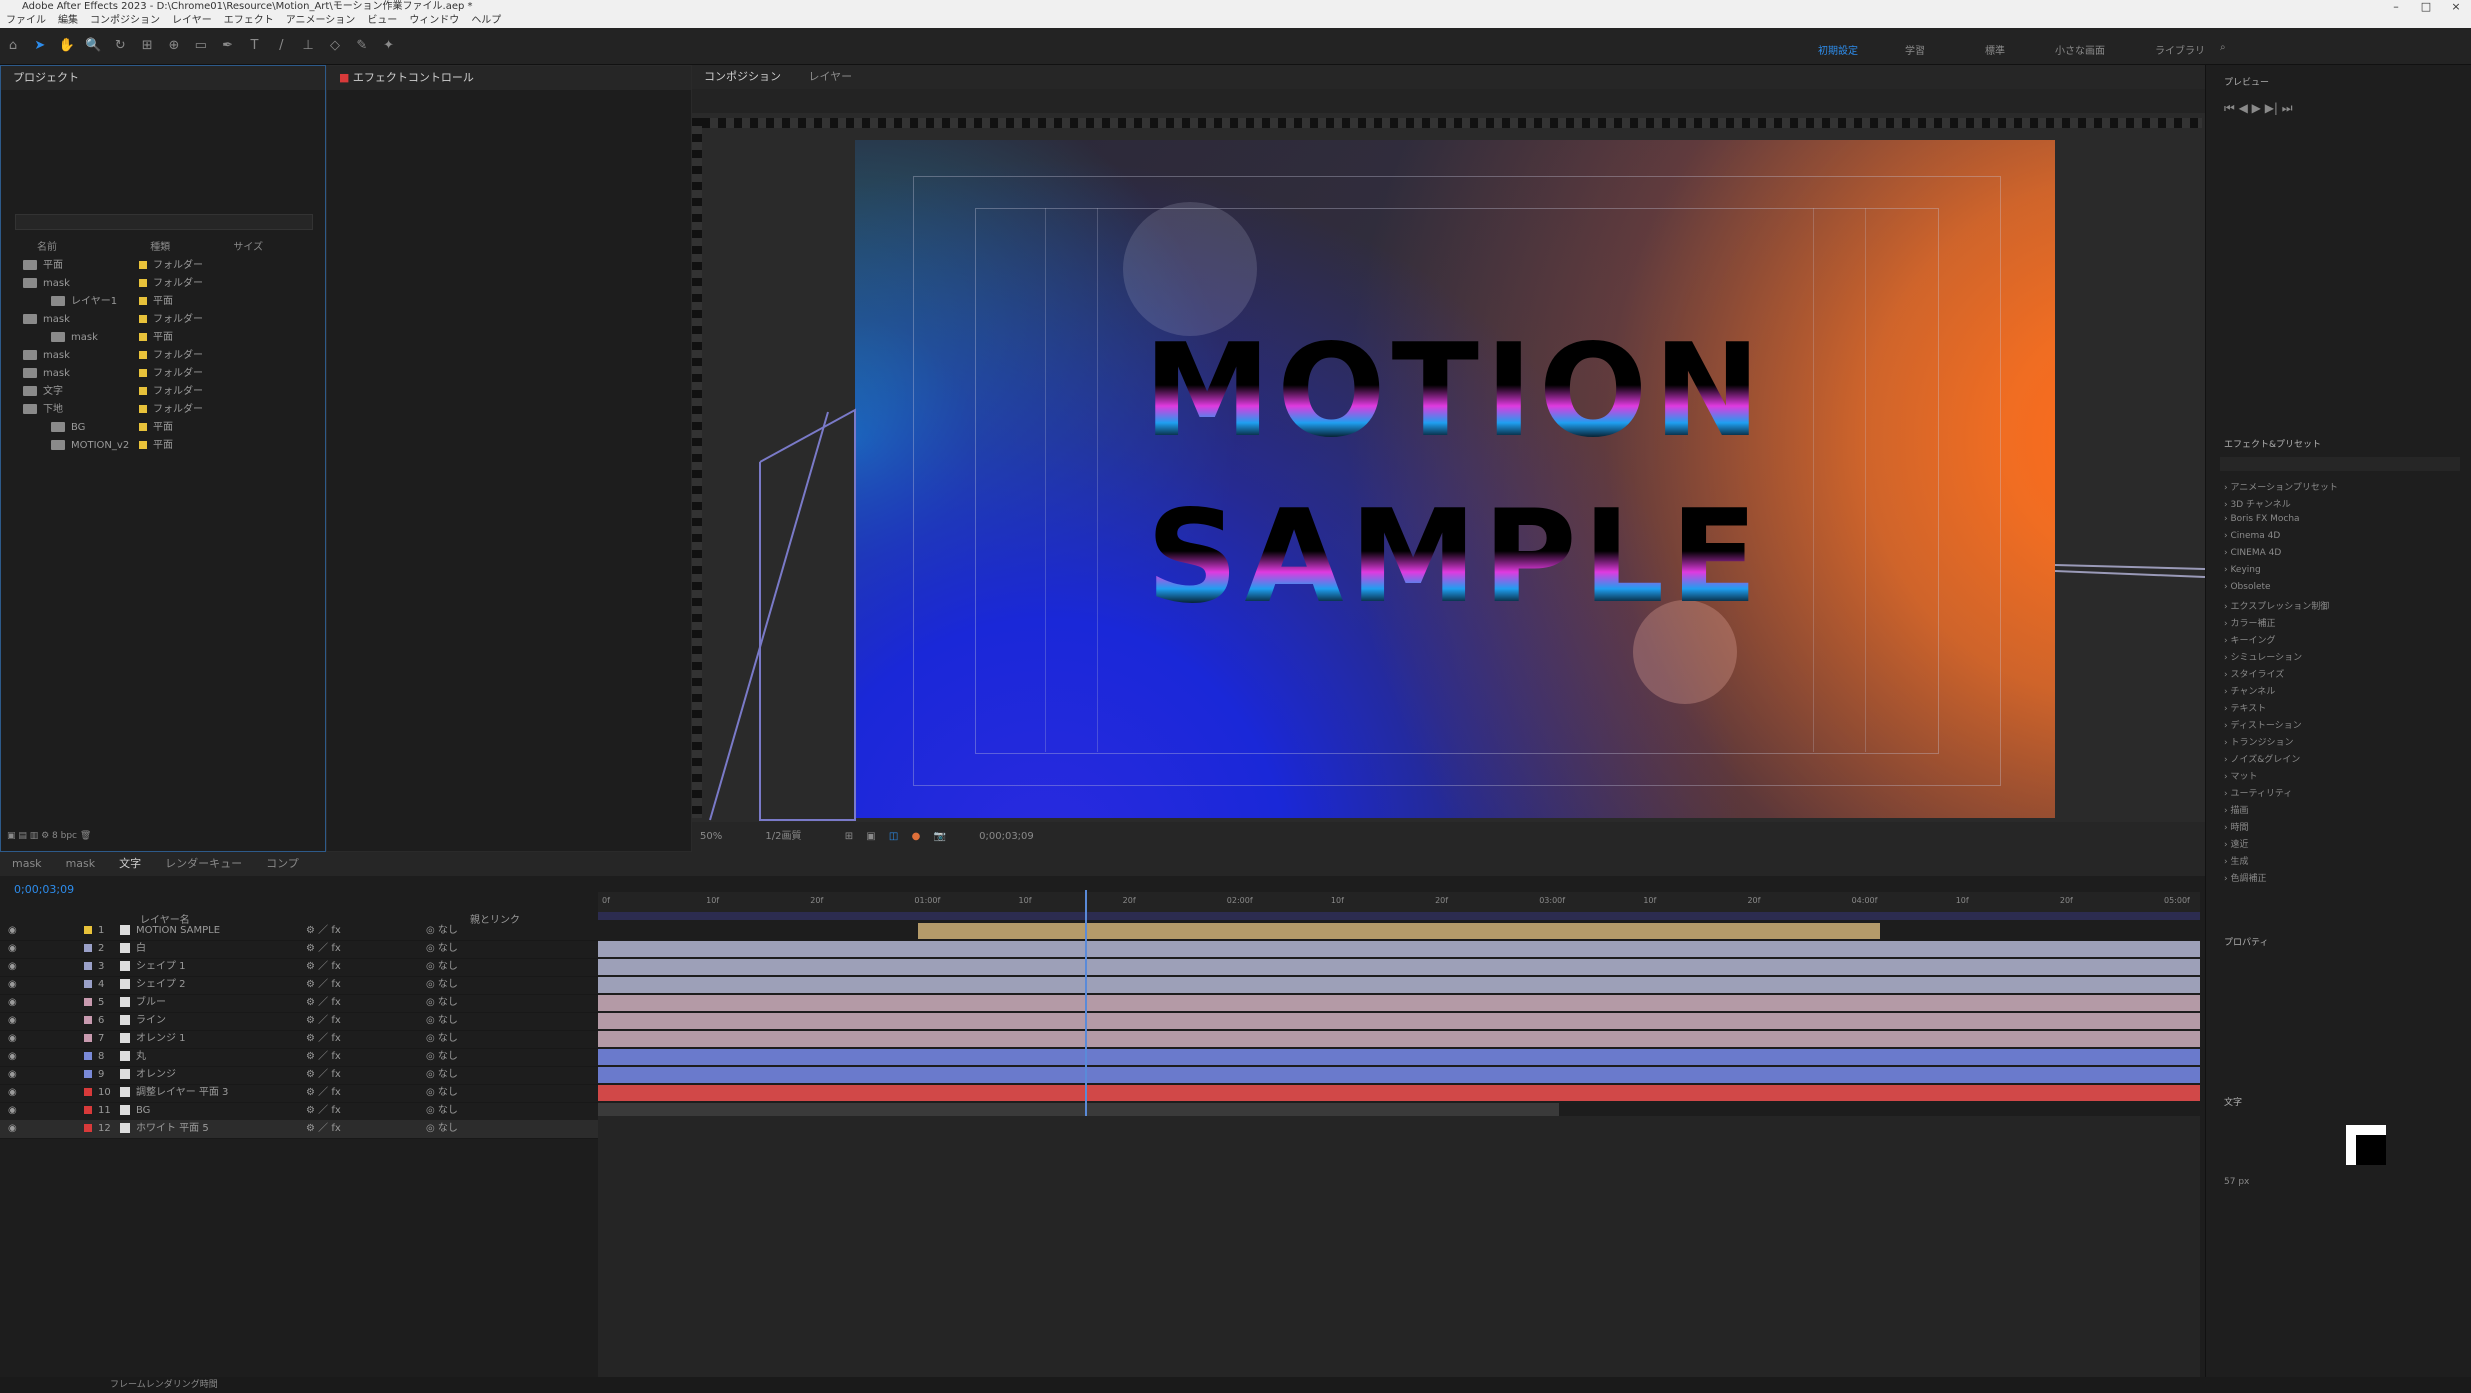  What do you see at coordinates (362, 46) in the screenshot?
I see `roto-tool-icon: ✎` at bounding box center [362, 46].